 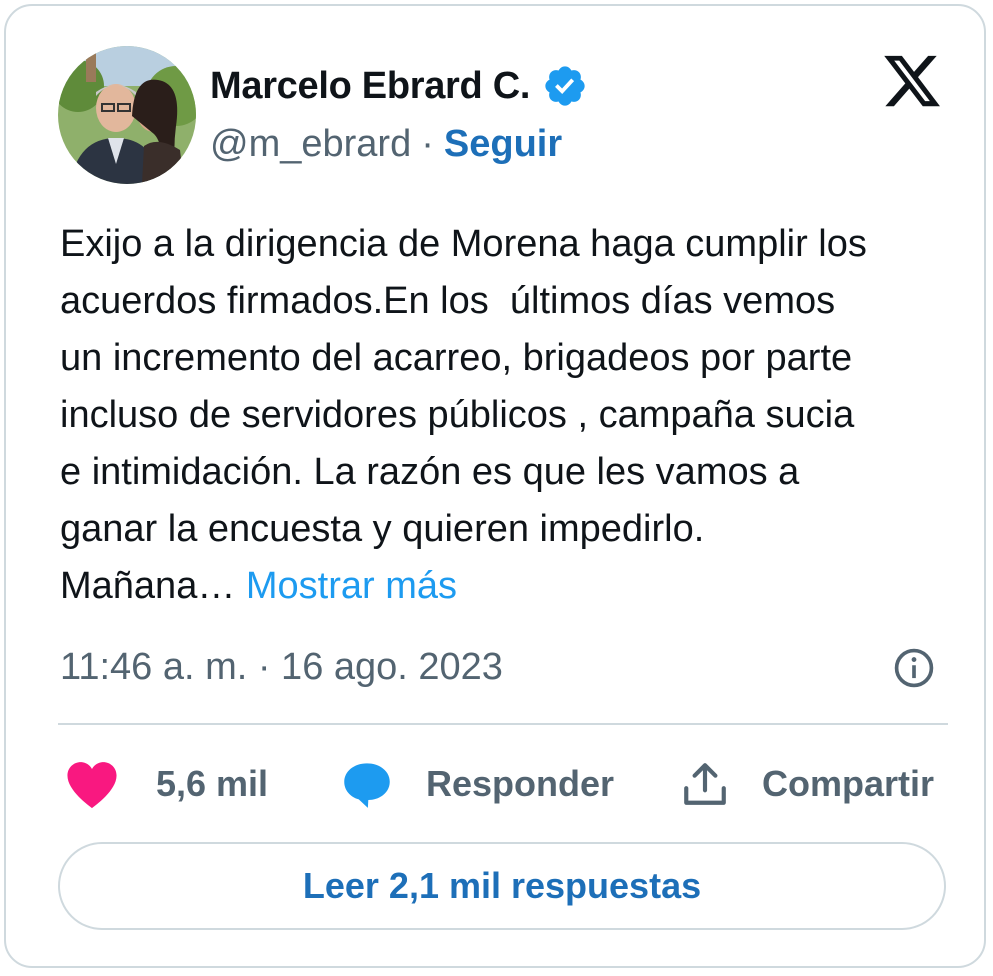 What do you see at coordinates (503, 144) in the screenshot?
I see `follow-button: Seguir` at bounding box center [503, 144].